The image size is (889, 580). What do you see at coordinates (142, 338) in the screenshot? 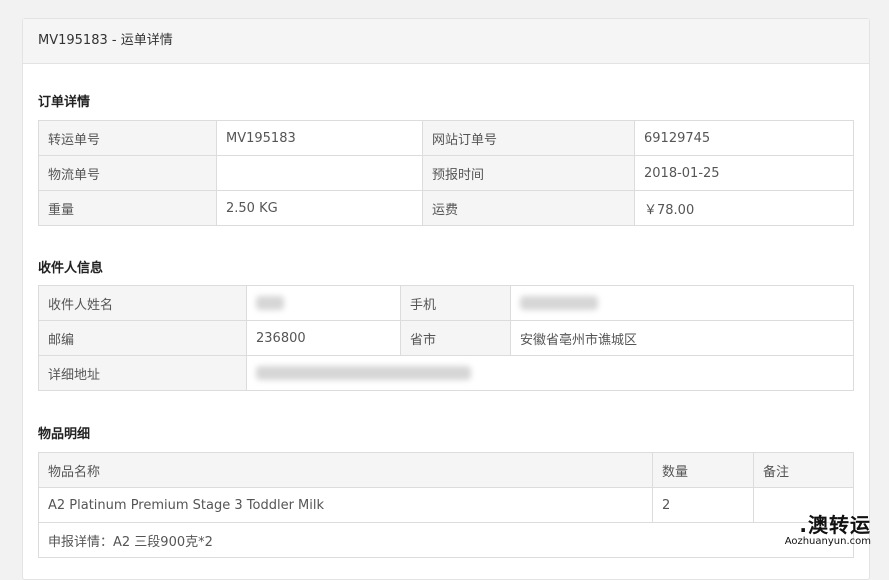
I see `zip-label: 邮编` at bounding box center [142, 338].